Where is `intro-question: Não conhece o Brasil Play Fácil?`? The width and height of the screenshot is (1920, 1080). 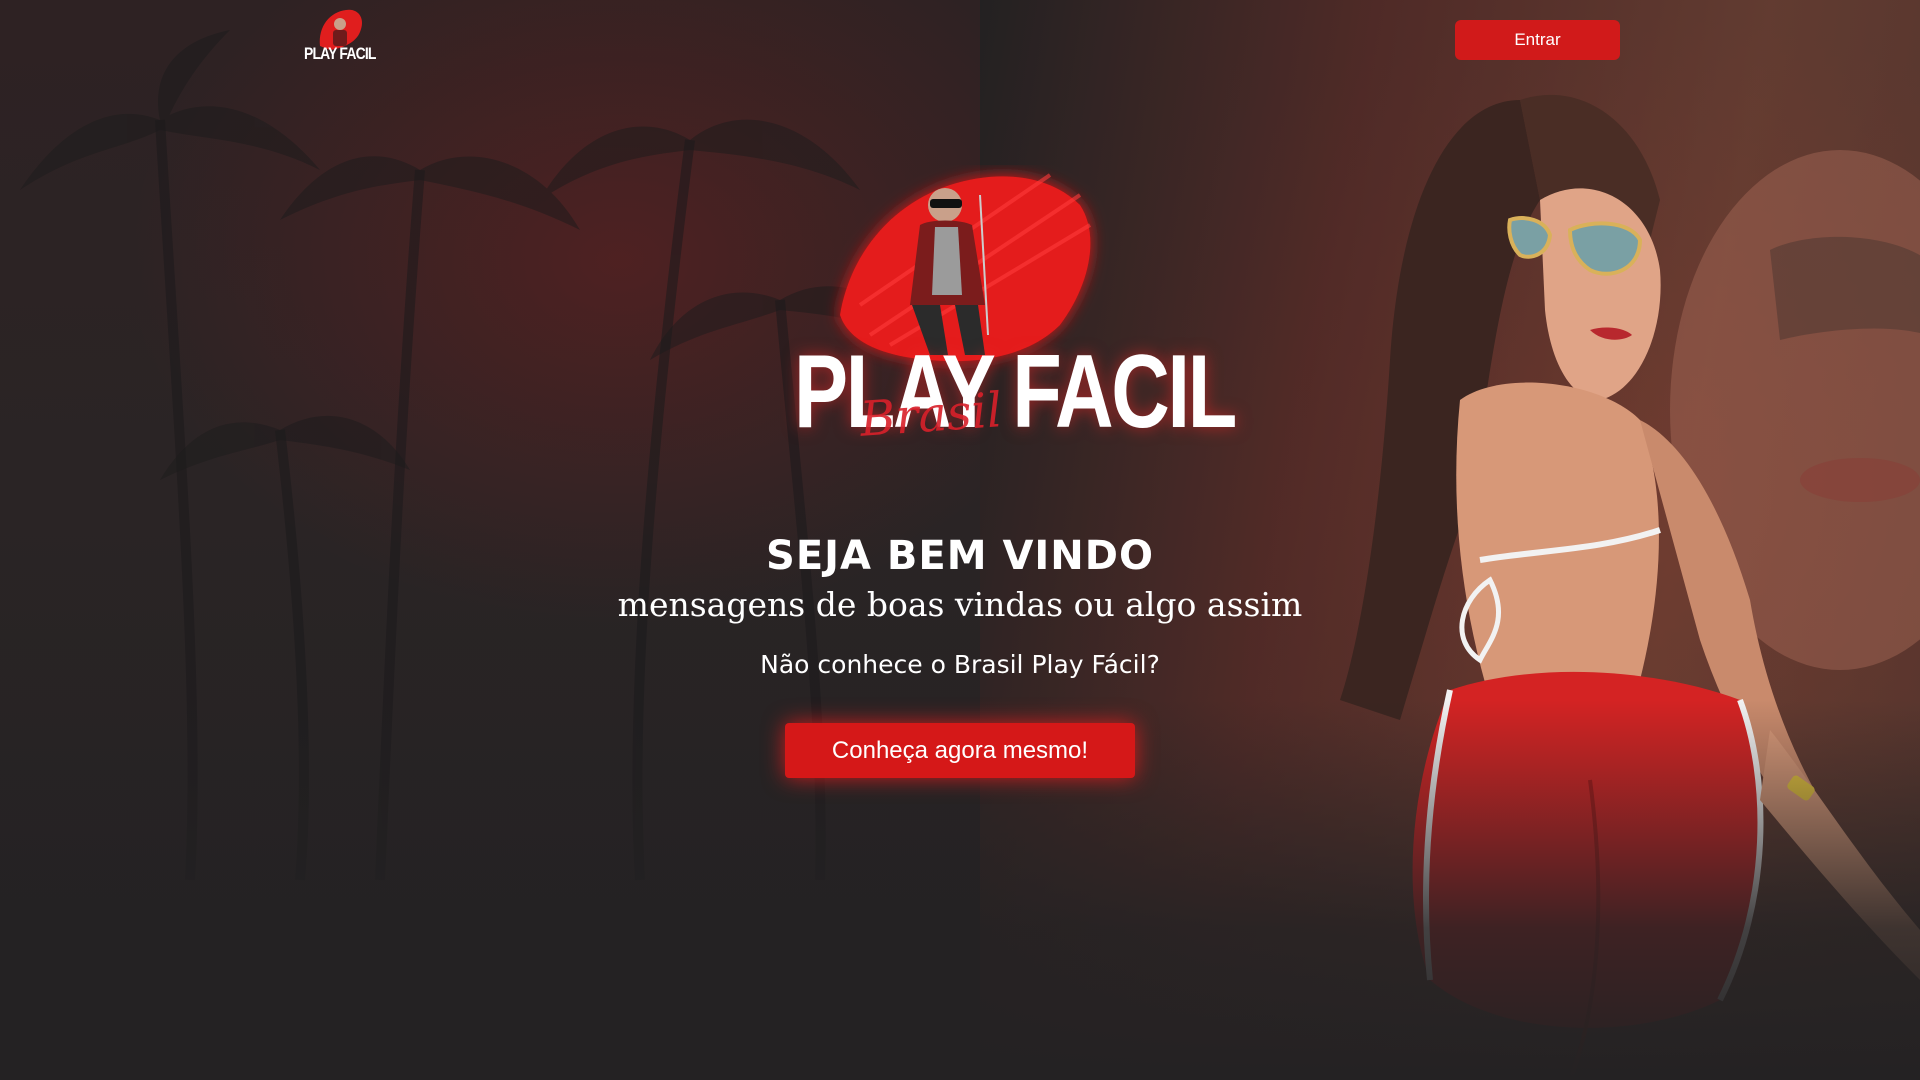 intro-question: Não conhece o Brasil Play Fácil? is located at coordinates (960, 664).